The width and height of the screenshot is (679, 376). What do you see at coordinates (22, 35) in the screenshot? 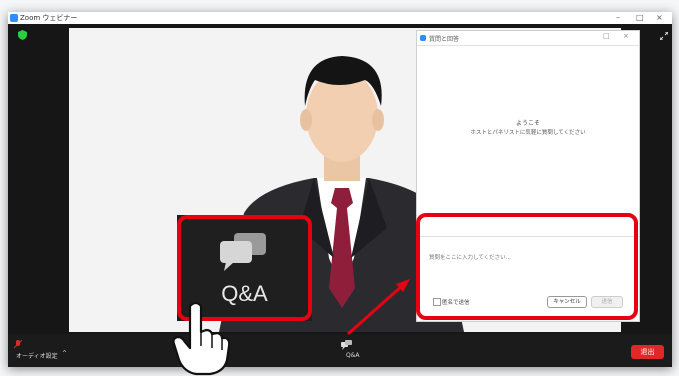
I see `shield-icon` at bounding box center [22, 35].